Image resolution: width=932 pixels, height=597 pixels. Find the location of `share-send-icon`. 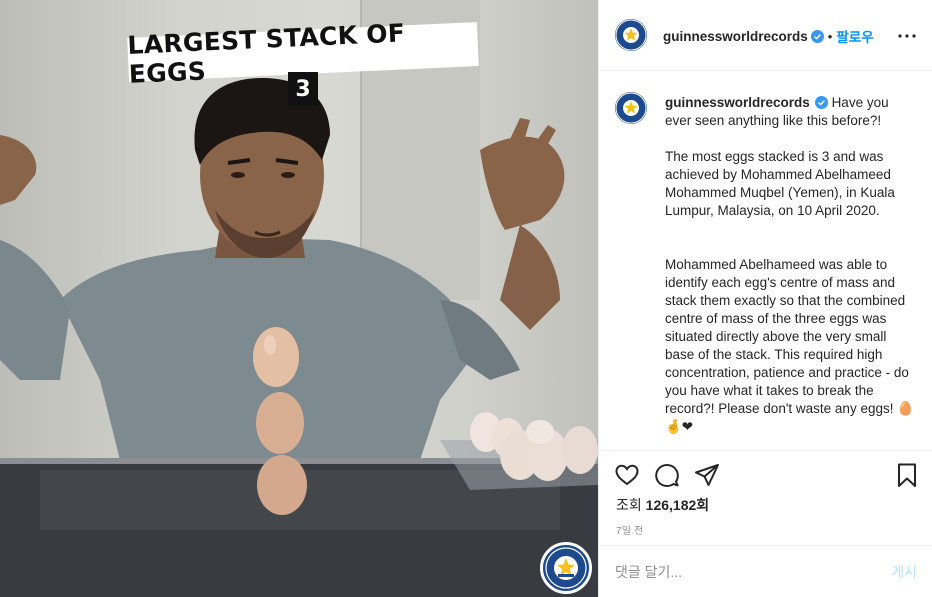

share-send-icon is located at coordinates (707, 475).